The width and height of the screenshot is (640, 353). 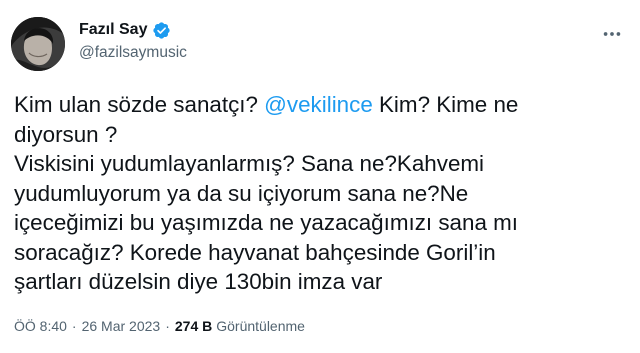 I want to click on mention-link: @vekilince, so click(x=318, y=104).